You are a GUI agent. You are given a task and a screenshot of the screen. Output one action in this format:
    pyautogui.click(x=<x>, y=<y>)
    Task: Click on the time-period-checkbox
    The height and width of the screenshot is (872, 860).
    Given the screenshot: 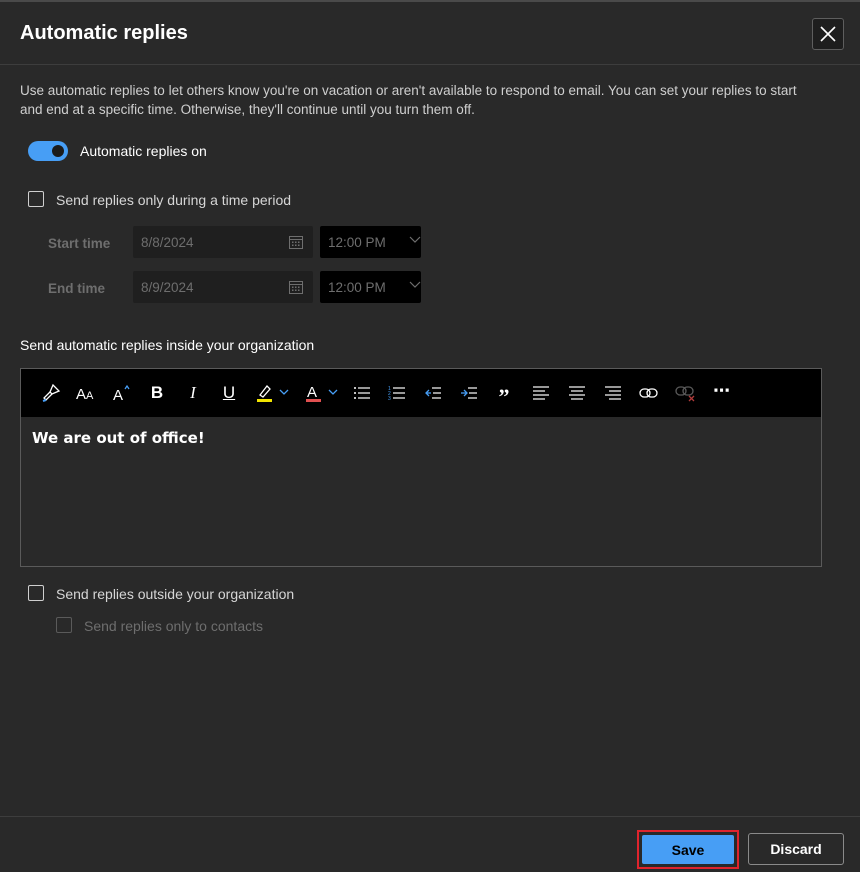 What is the action you would take?
    pyautogui.click(x=36, y=199)
    